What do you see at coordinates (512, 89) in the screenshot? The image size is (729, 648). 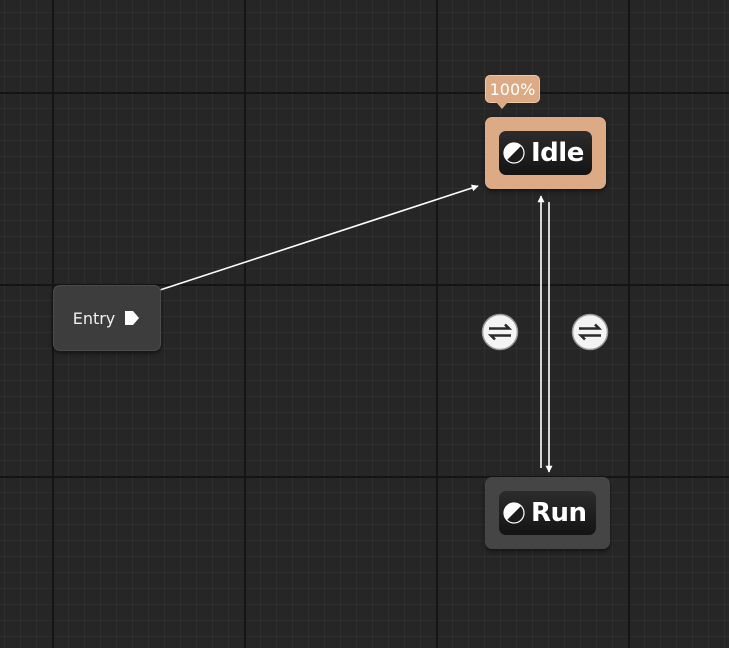 I see `state-weight-text: 100%` at bounding box center [512, 89].